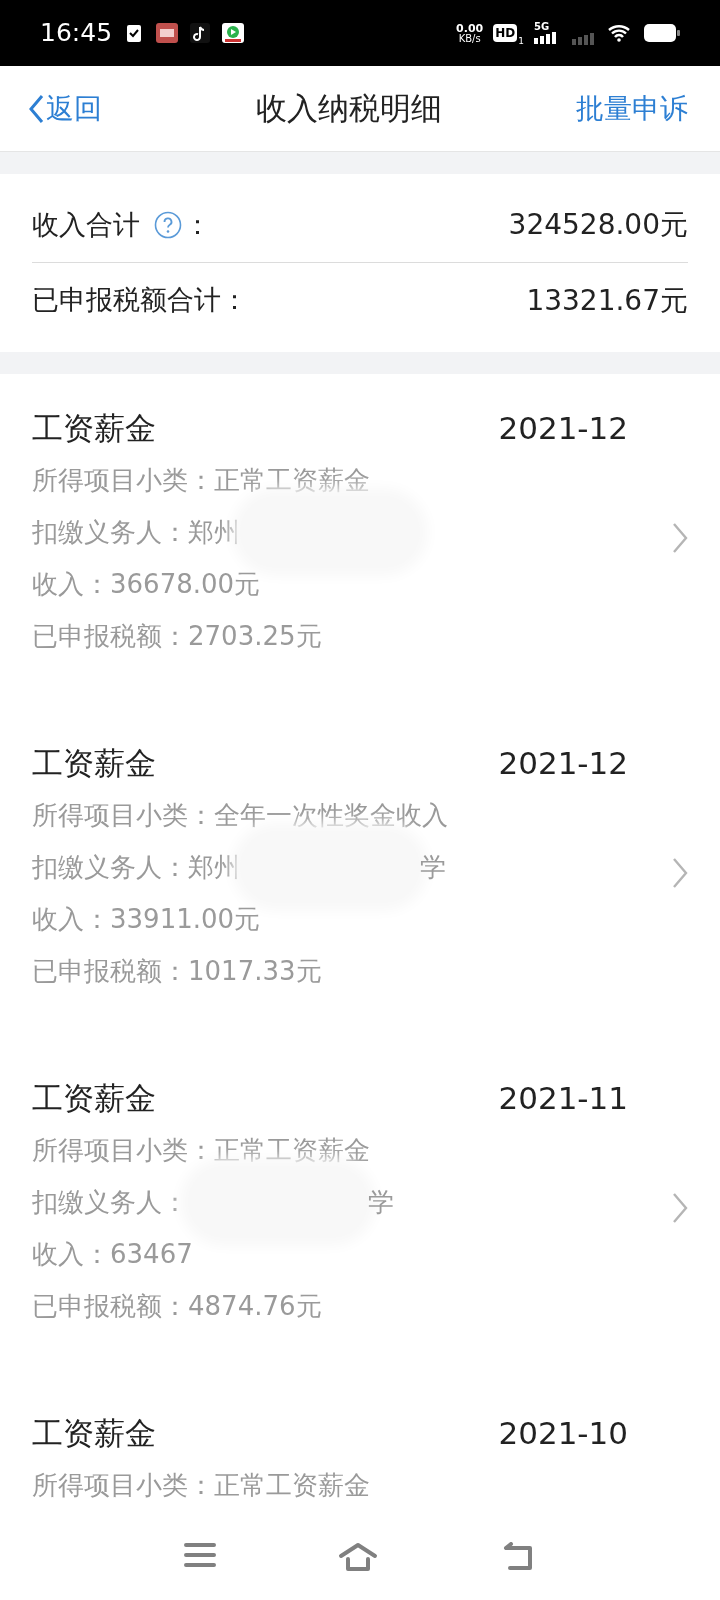 This screenshot has height=1600, width=720. I want to click on chevron-left-icon, so click(36, 108).